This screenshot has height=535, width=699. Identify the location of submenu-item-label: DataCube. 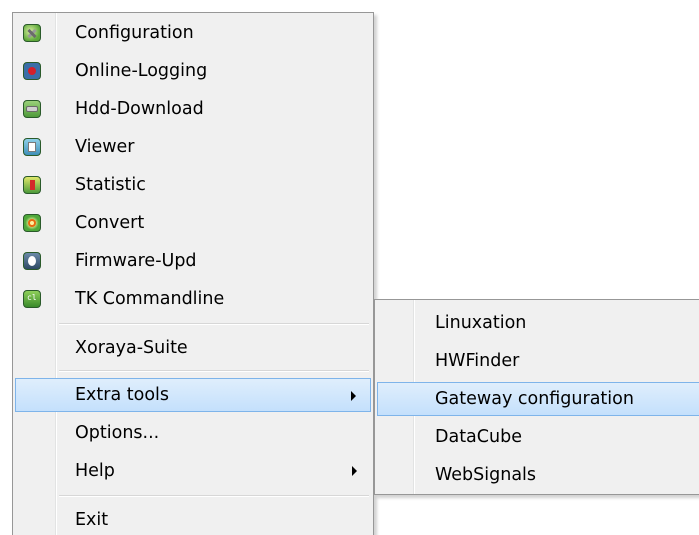
(478, 437).